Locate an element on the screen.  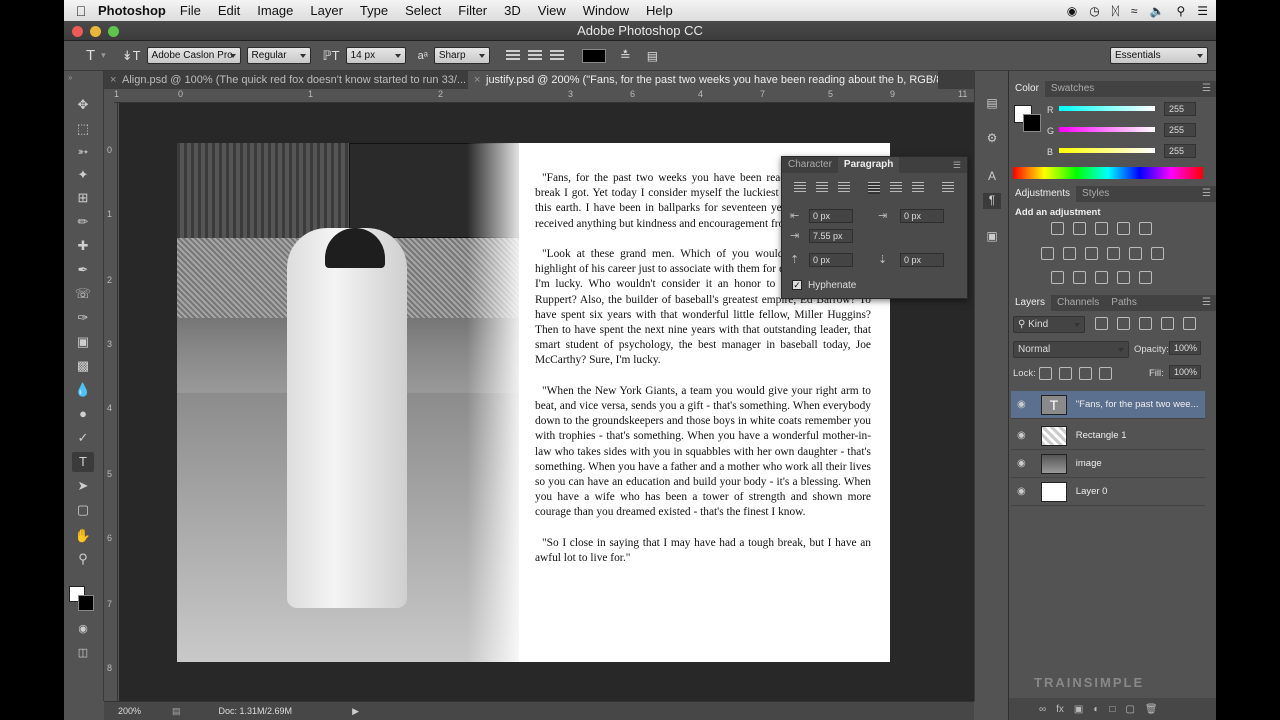
play-arrow-icon: ▶ is located at coordinates (355, 711).